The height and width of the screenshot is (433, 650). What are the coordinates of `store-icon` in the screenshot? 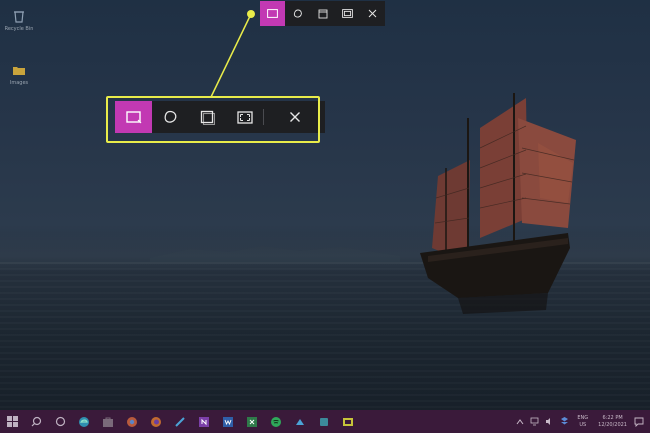 It's located at (108, 422).